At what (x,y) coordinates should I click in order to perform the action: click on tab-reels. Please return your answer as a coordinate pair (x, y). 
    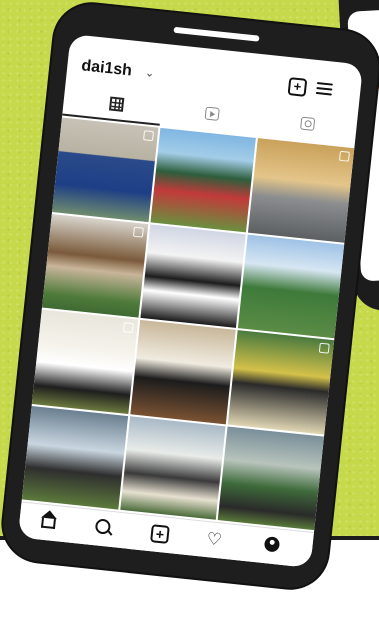
    Looking at the image, I should click on (213, 115).